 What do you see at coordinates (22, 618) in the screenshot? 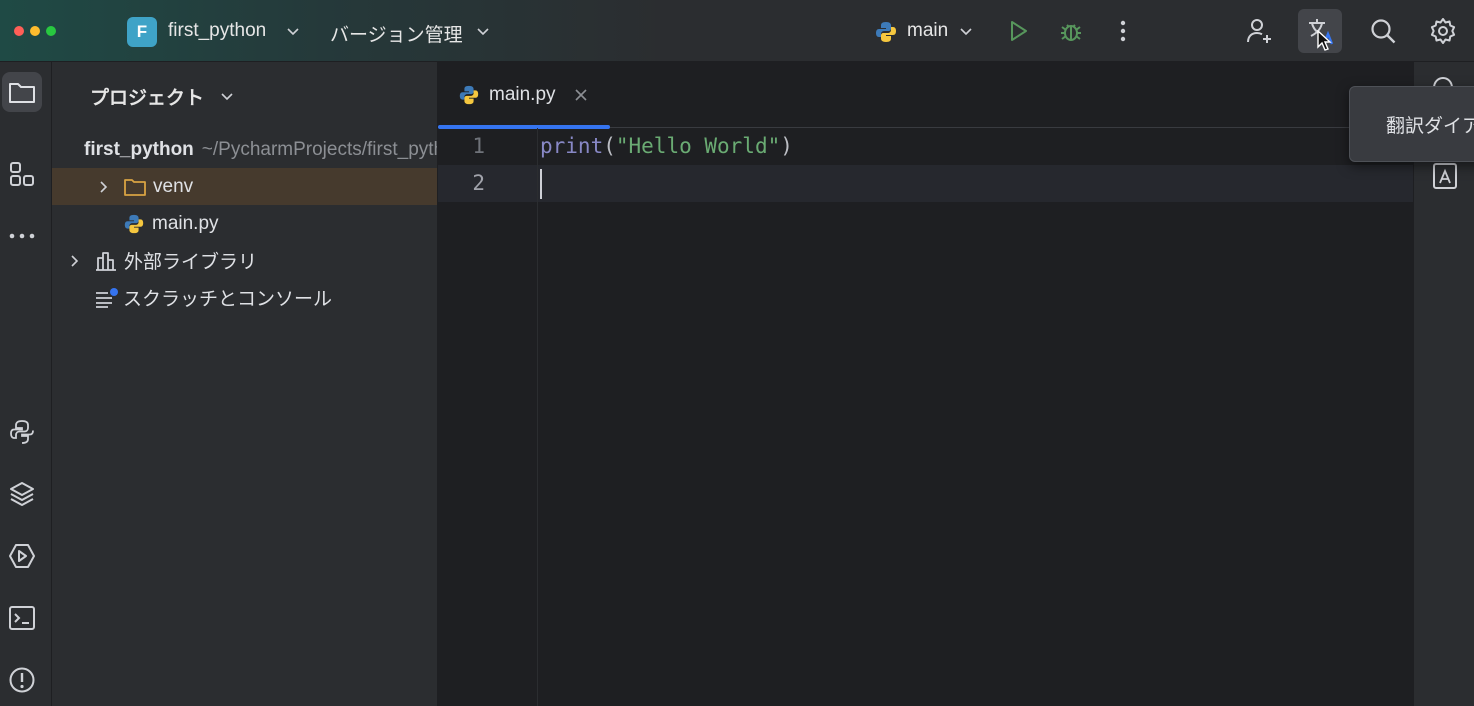
I see `terminal-icon` at bounding box center [22, 618].